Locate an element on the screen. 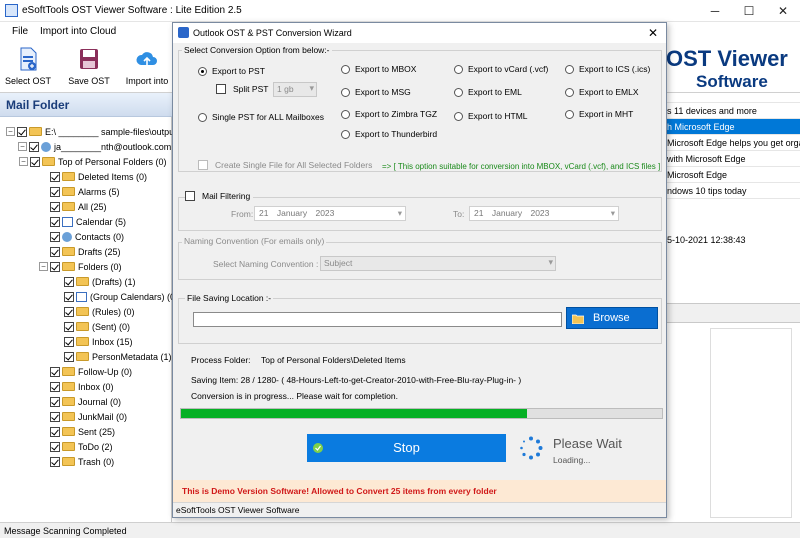  export-emlx-option: Export to EMLX is located at coordinates (602, 92).